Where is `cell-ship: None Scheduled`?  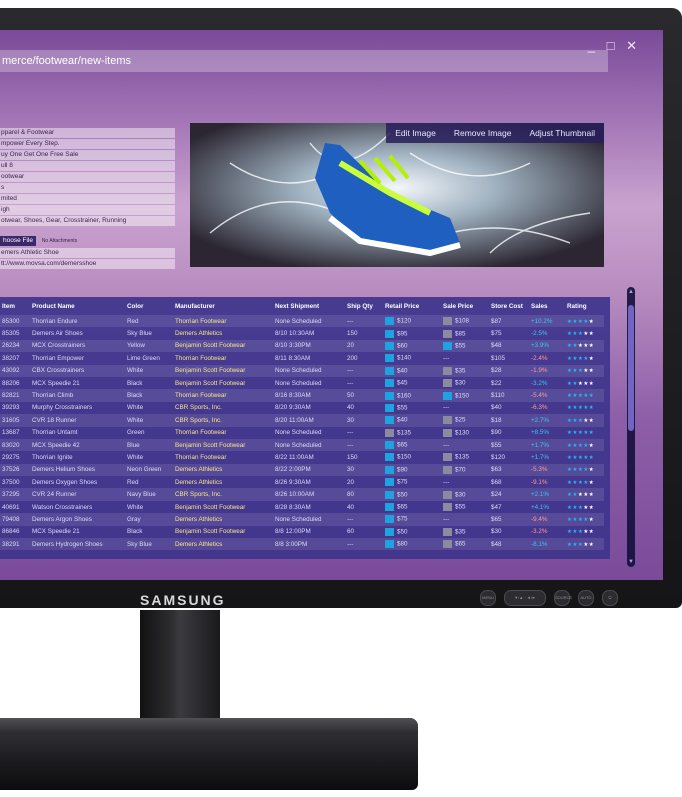 cell-ship: None Scheduled is located at coordinates (298, 383).